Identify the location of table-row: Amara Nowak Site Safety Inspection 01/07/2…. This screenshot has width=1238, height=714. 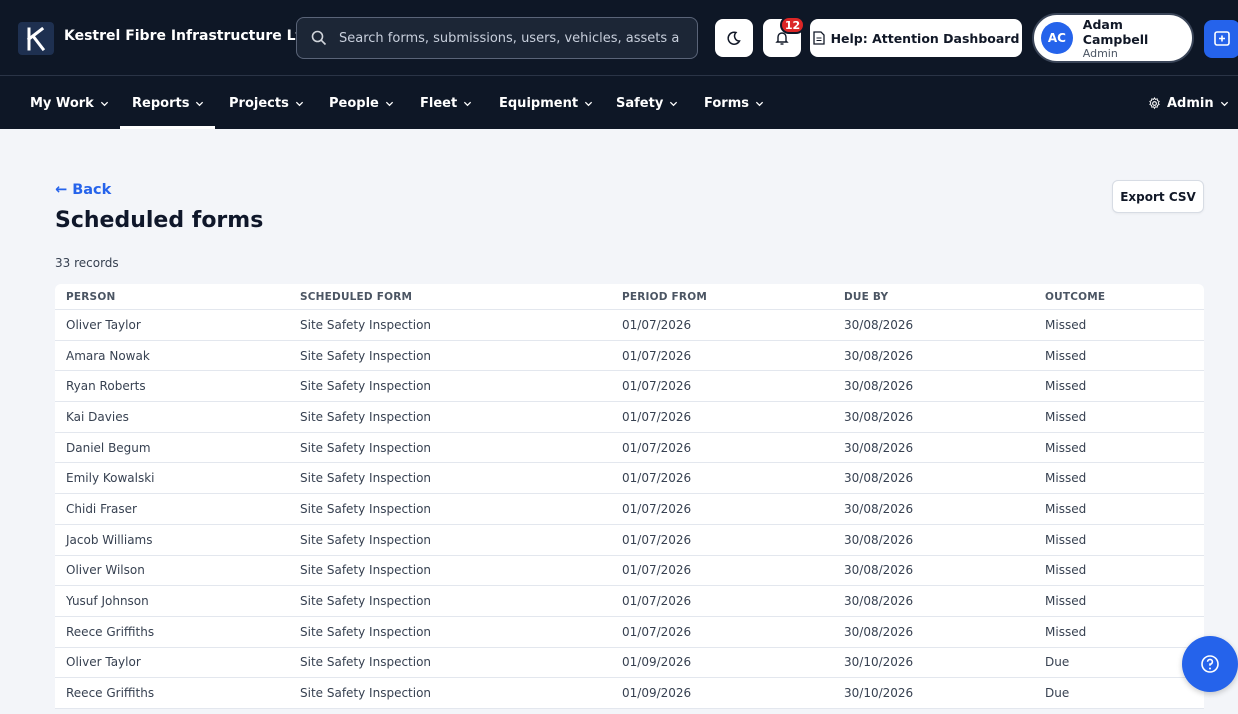
(629, 356).